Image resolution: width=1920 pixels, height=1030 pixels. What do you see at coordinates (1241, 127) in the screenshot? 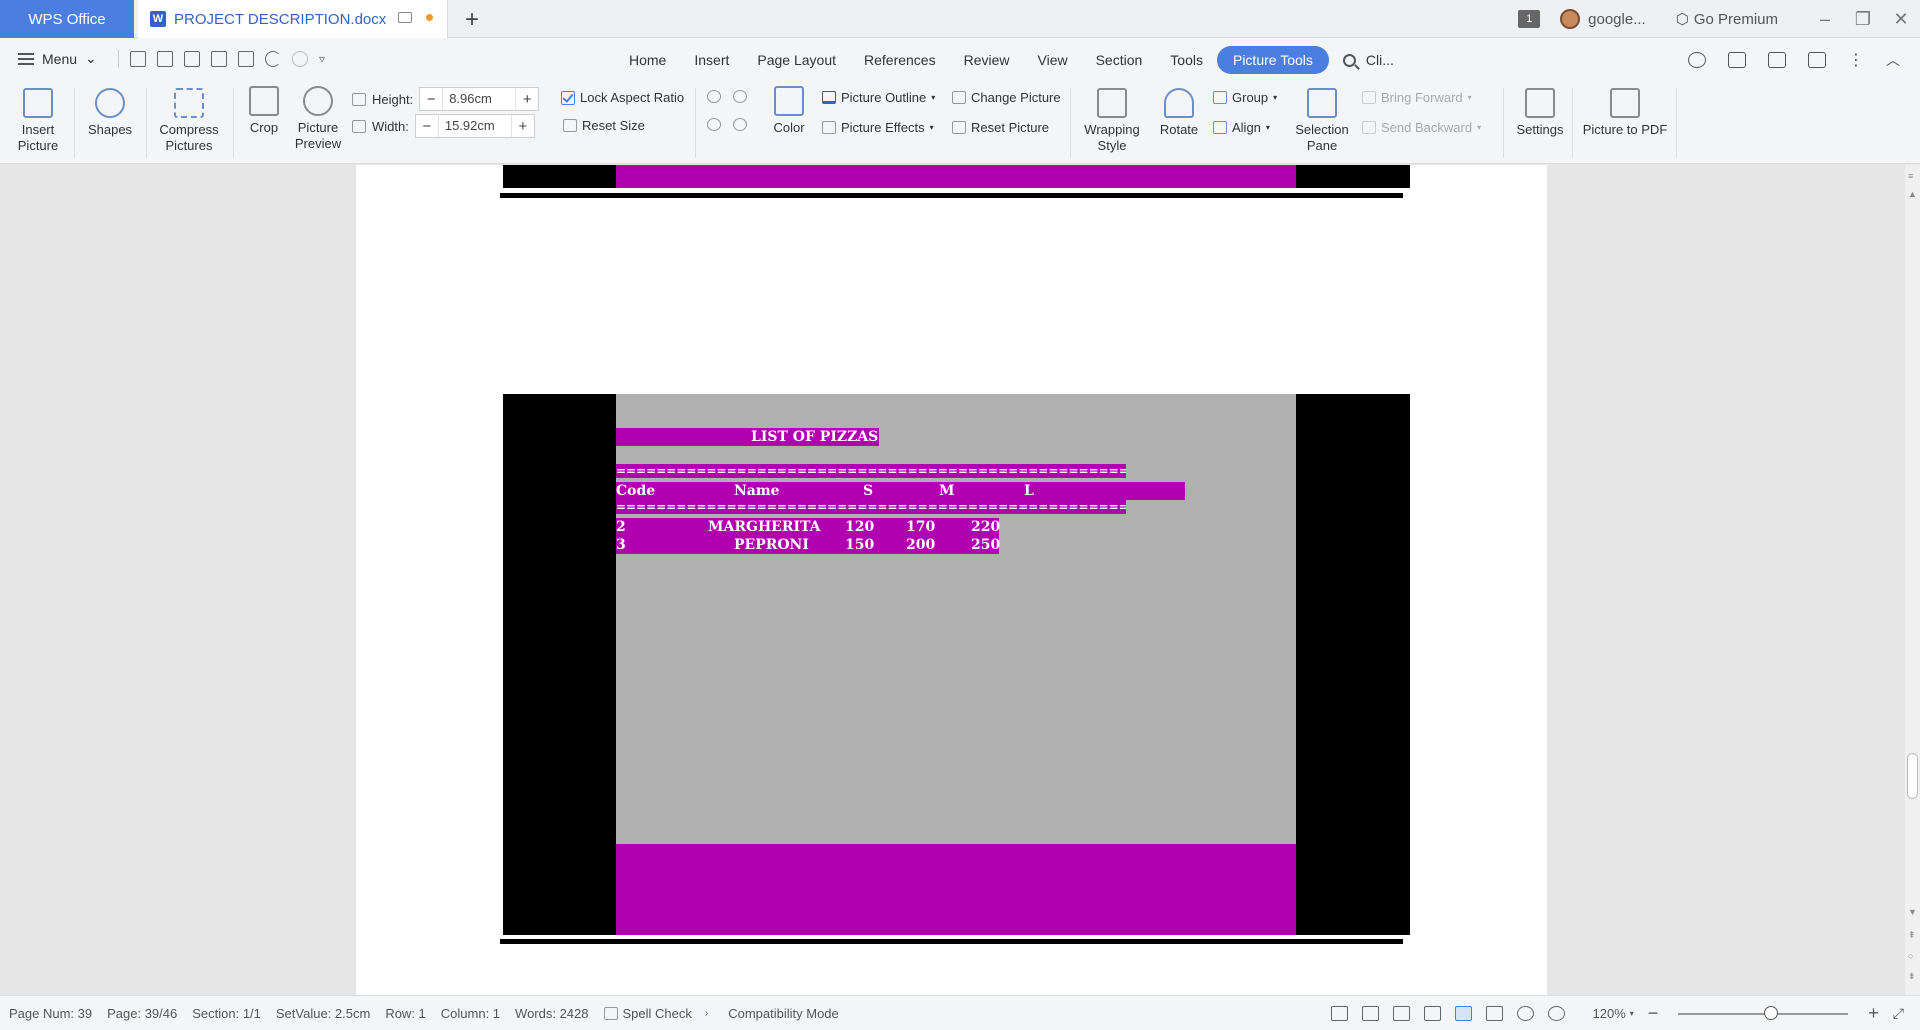
I see `align-button: Align ▾` at bounding box center [1241, 127].